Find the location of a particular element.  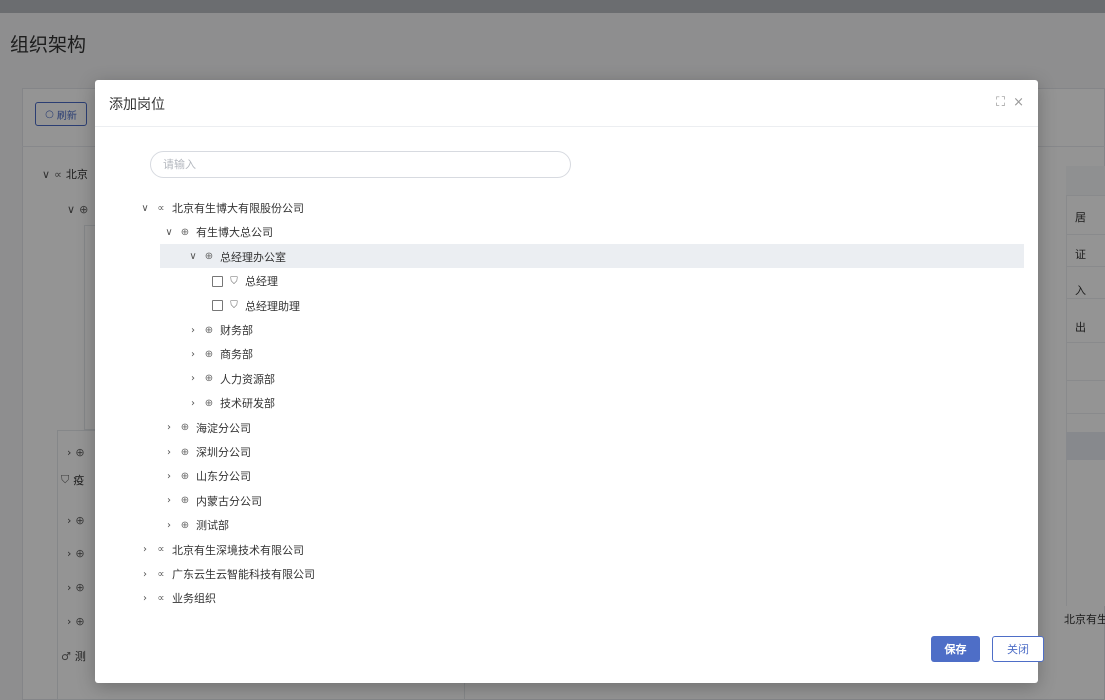

tree-node: ∨ ⊕ 有生博大总公司 is located at coordinates (218, 232).